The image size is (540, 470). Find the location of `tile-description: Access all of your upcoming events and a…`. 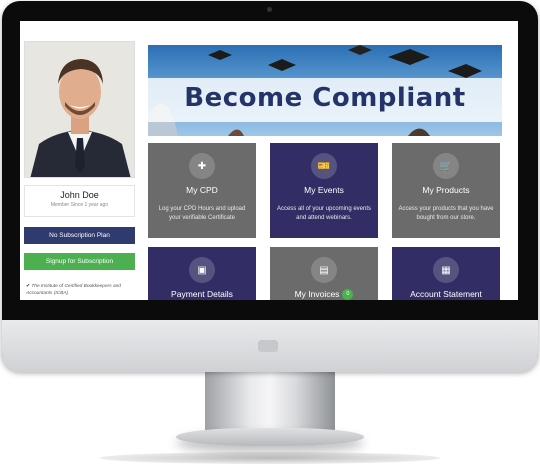

tile-description: Access all of your upcoming events and a… is located at coordinates (324, 213).